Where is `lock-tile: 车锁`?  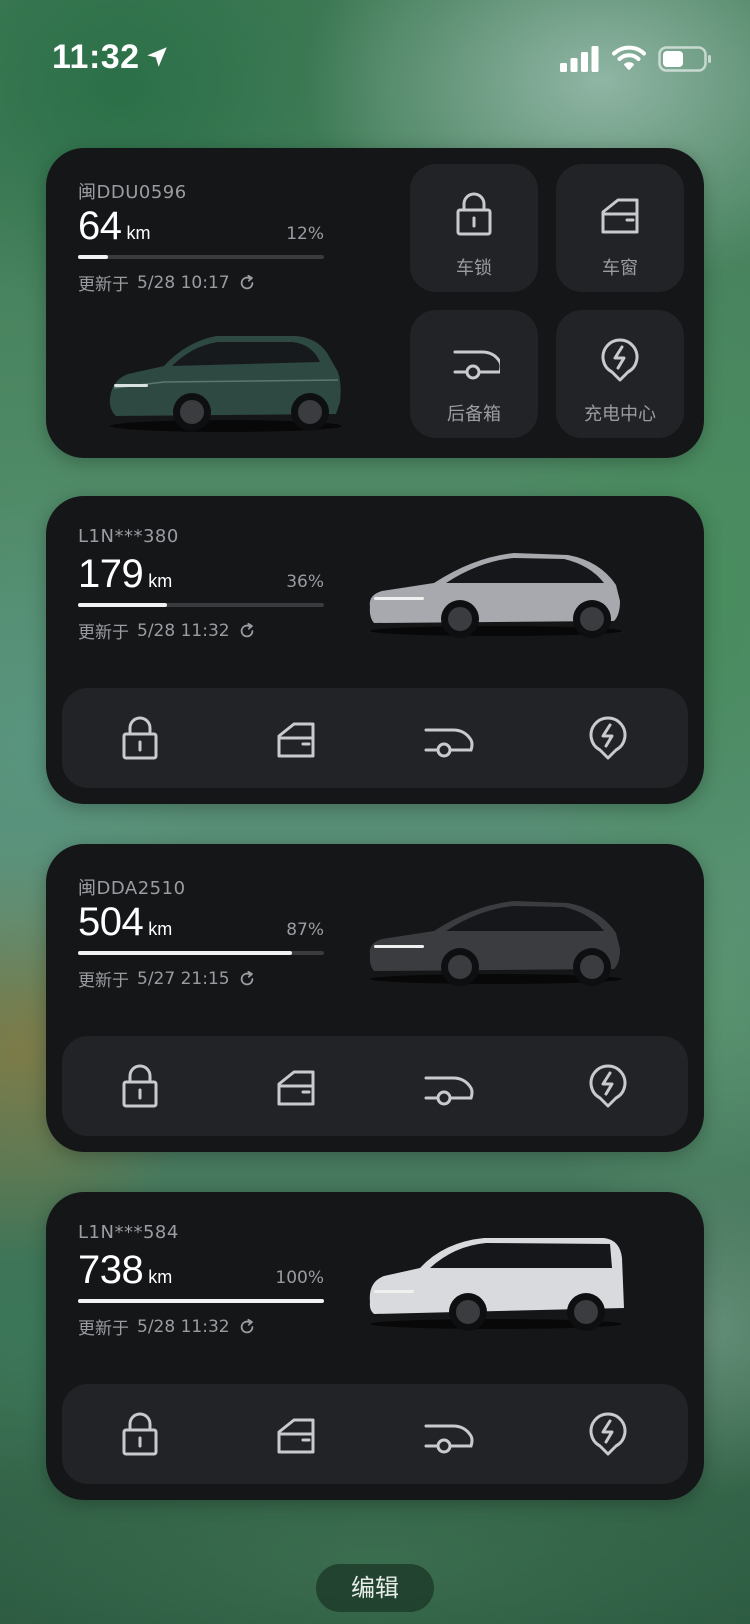
lock-tile: 车锁 is located at coordinates (474, 228).